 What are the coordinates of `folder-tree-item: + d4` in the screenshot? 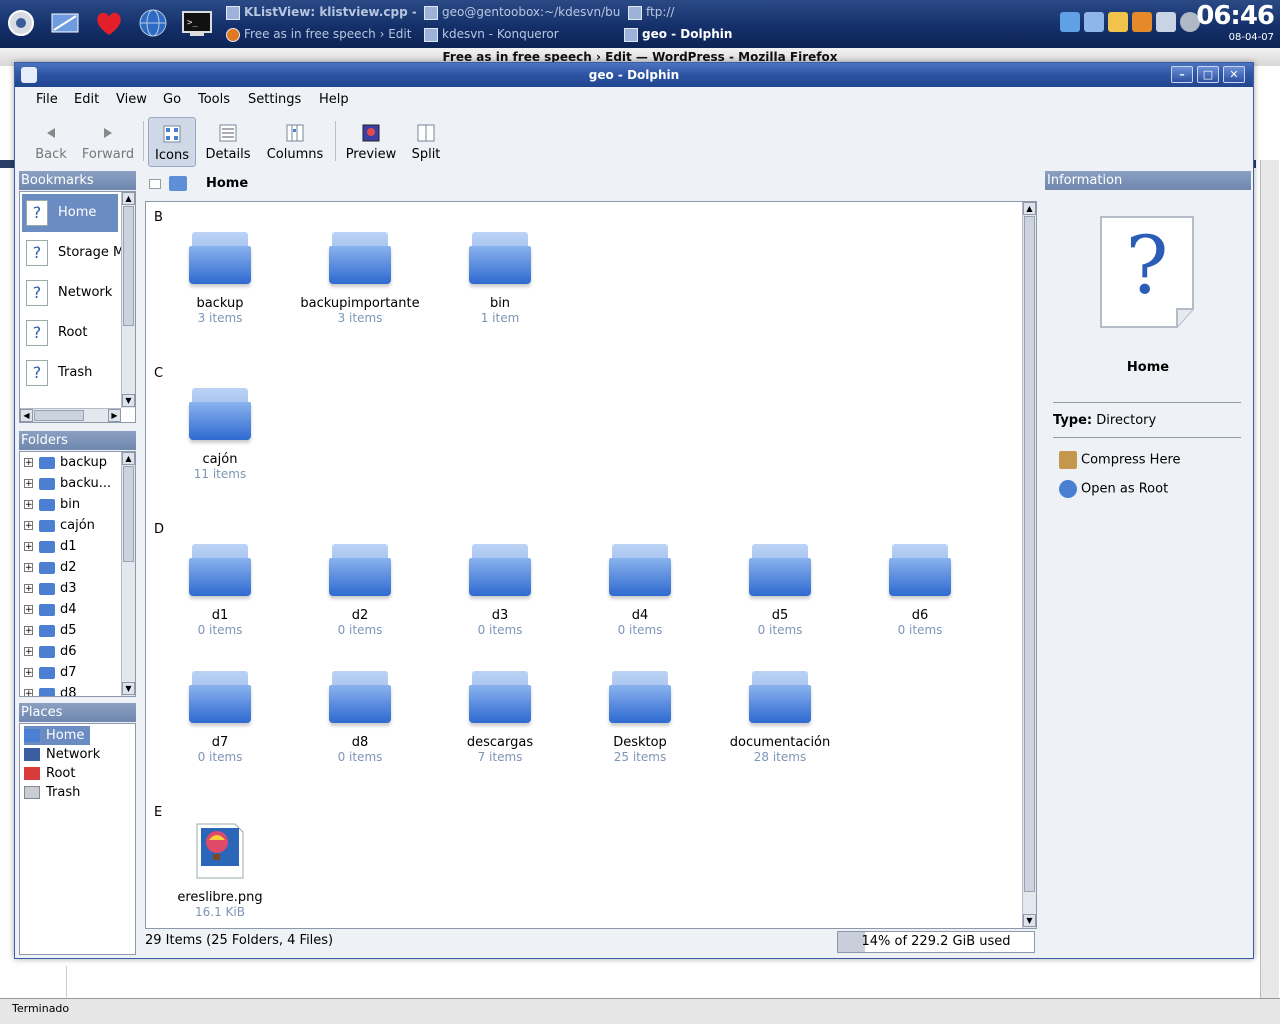 It's located at (50, 609).